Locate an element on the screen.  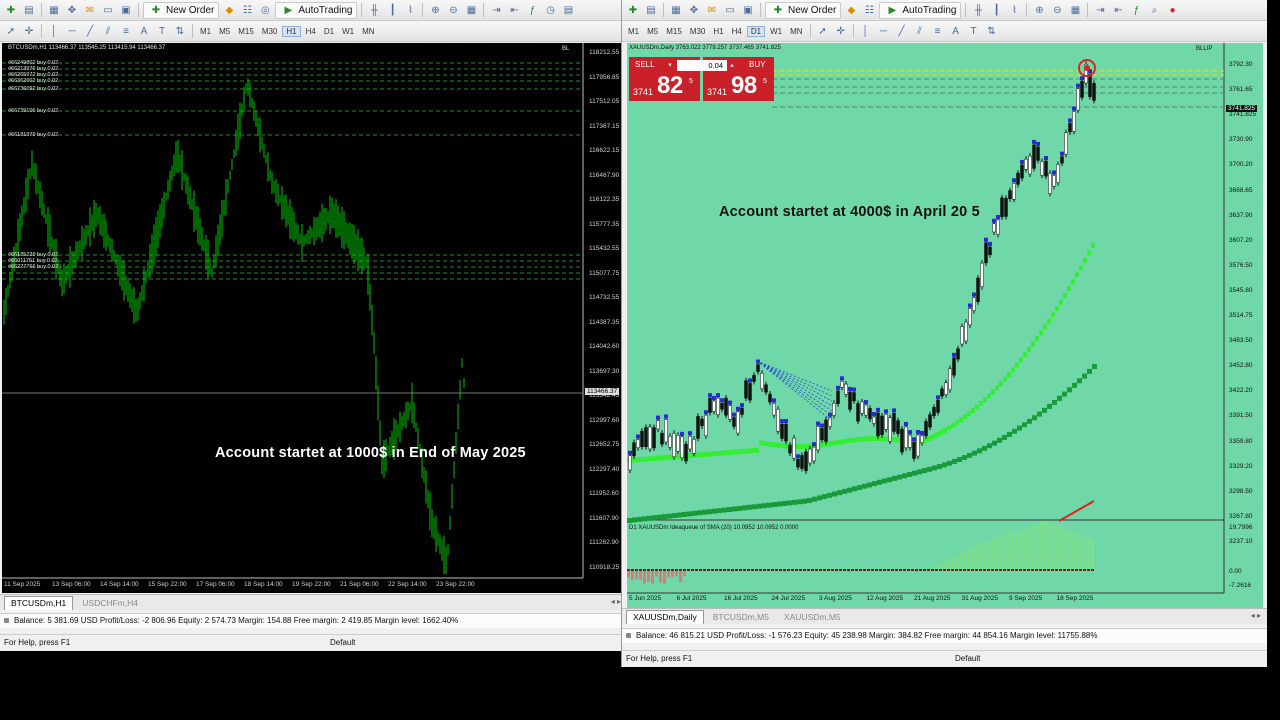
slow-ma-point is located at coordinates (829, 495).